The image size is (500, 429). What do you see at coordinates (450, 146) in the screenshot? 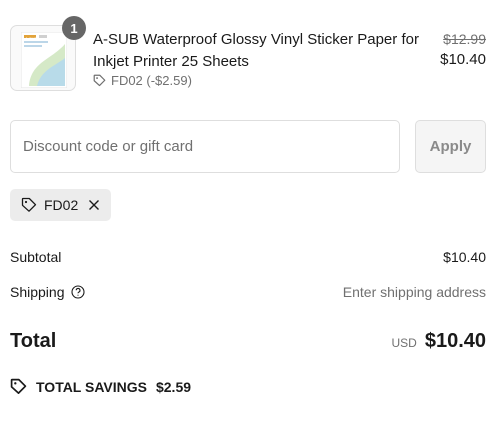
I see `apply-button: Apply` at bounding box center [450, 146].